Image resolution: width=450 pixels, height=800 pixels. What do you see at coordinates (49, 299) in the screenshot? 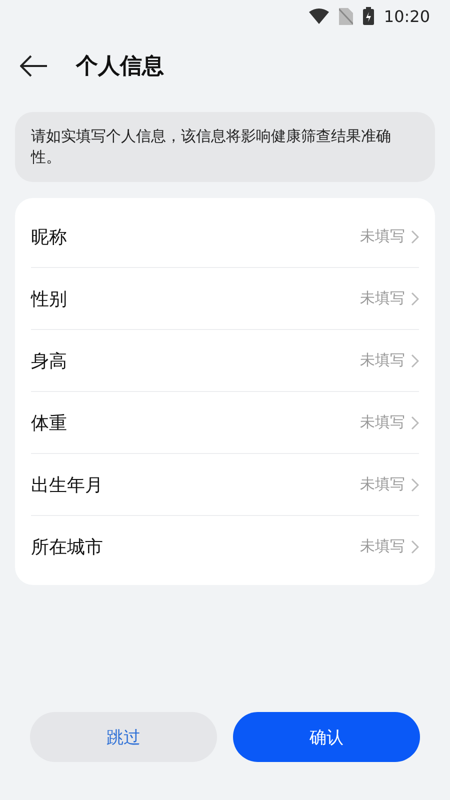
I see `field-label: 性别` at bounding box center [49, 299].